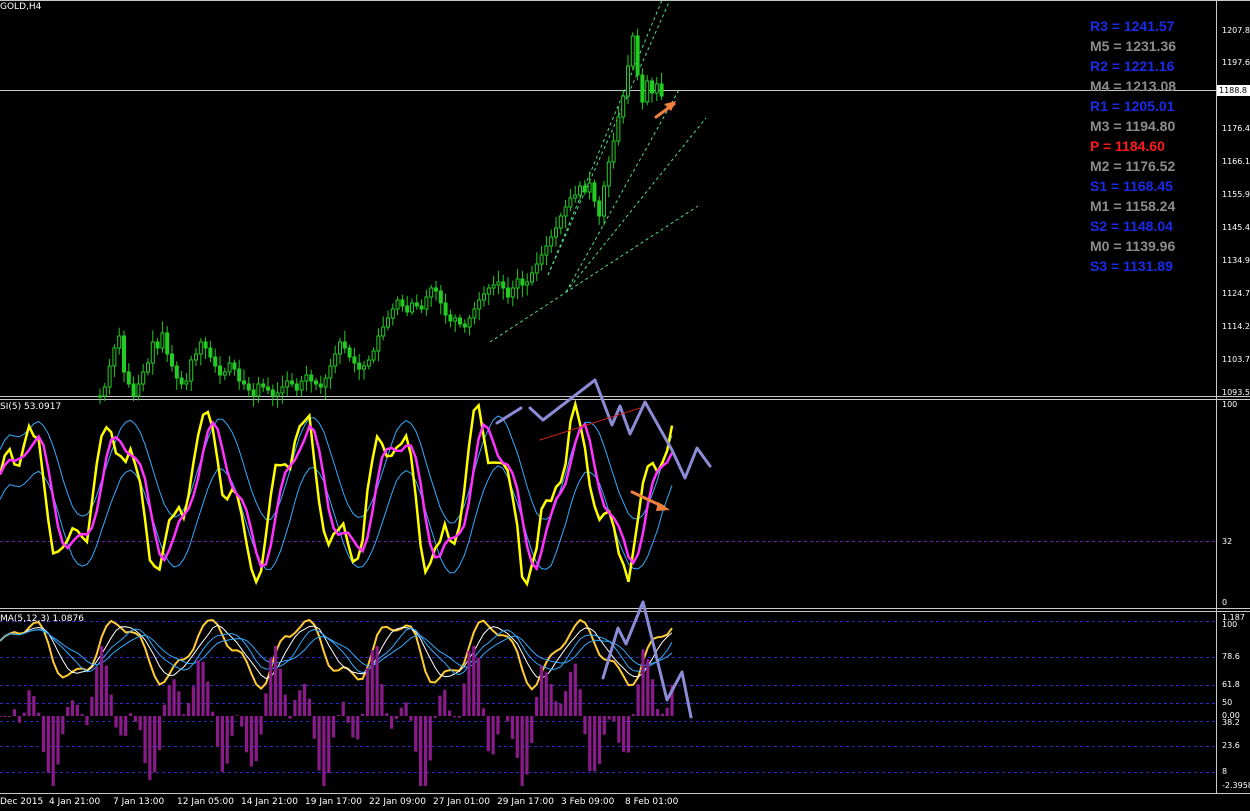  What do you see at coordinates (1236, 359) in the screenshot?
I see `price-tick: 1103.7` at bounding box center [1236, 359].